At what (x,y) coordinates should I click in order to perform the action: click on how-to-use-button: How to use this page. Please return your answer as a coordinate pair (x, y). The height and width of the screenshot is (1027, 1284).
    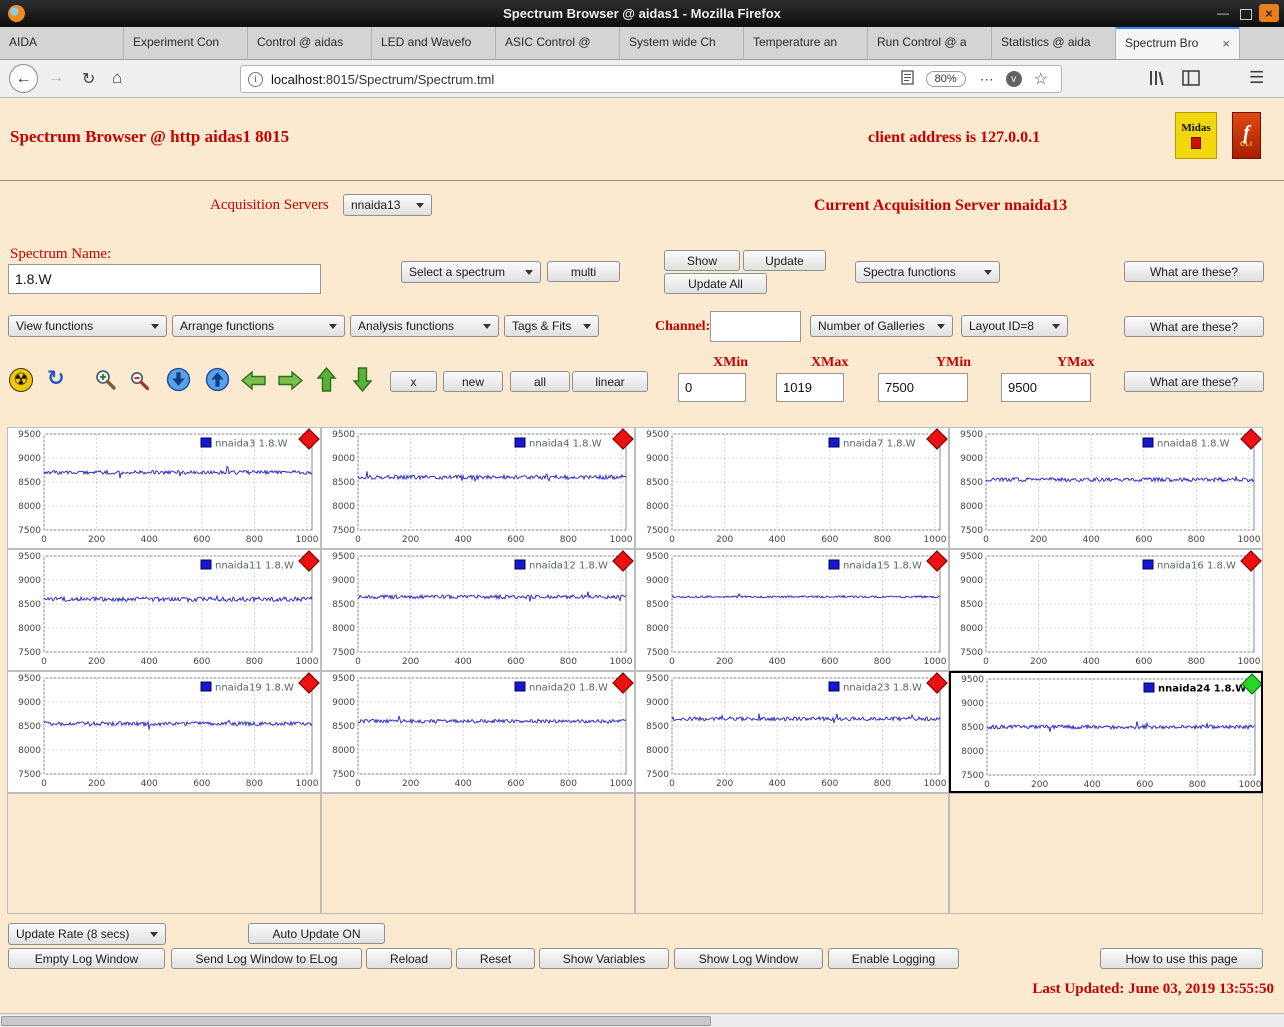
    Looking at the image, I should click on (1181, 958).